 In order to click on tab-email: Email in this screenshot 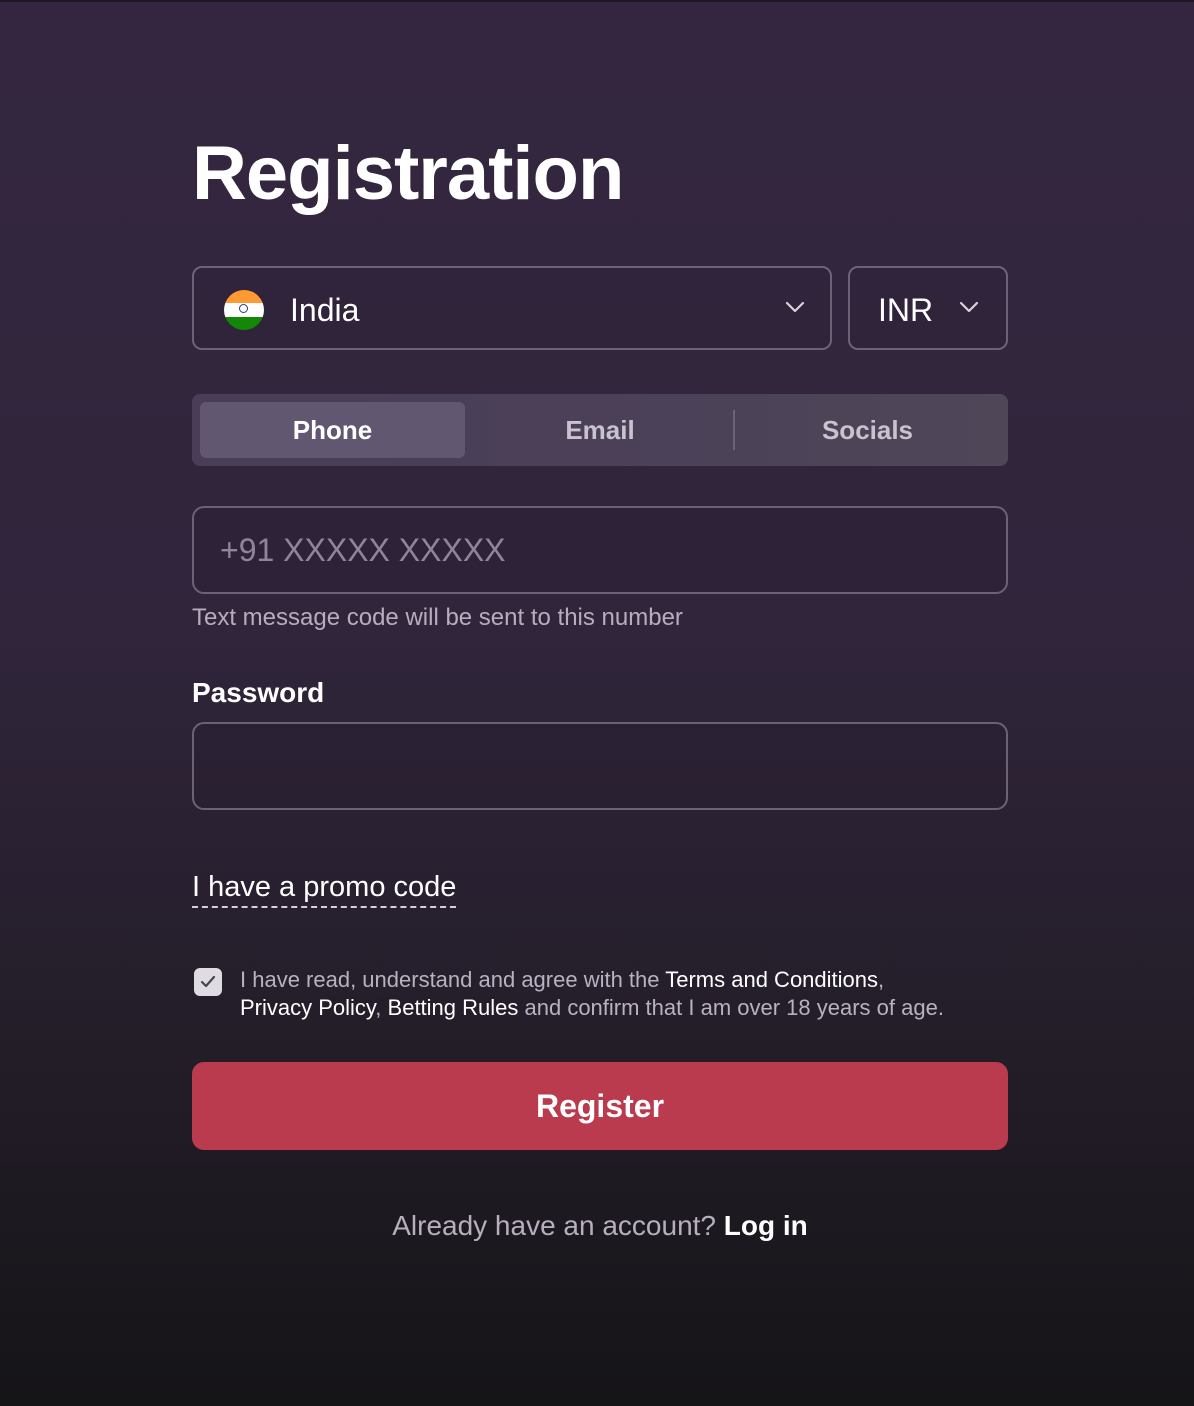, I will do `click(600, 430)`.